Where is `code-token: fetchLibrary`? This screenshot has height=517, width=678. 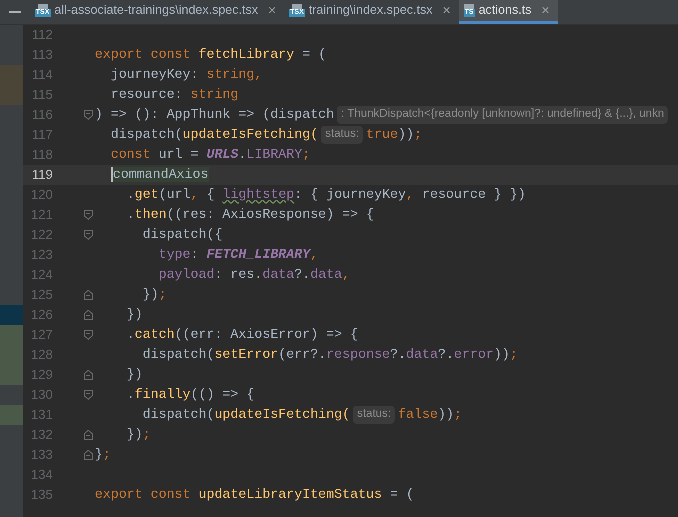 code-token: fetchLibrary is located at coordinates (246, 55).